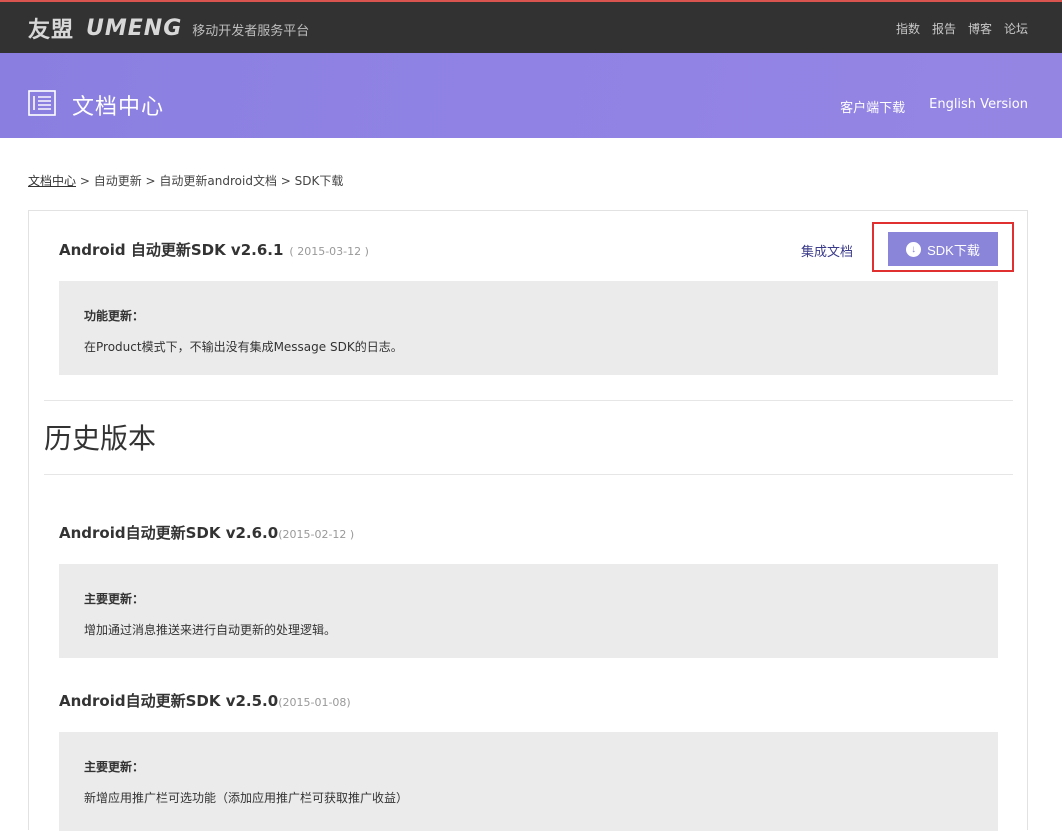  I want to click on release-notes-text: 新增应用推广栏可选功能（添加应用推广栏可获取推广收益）, so click(246, 798).